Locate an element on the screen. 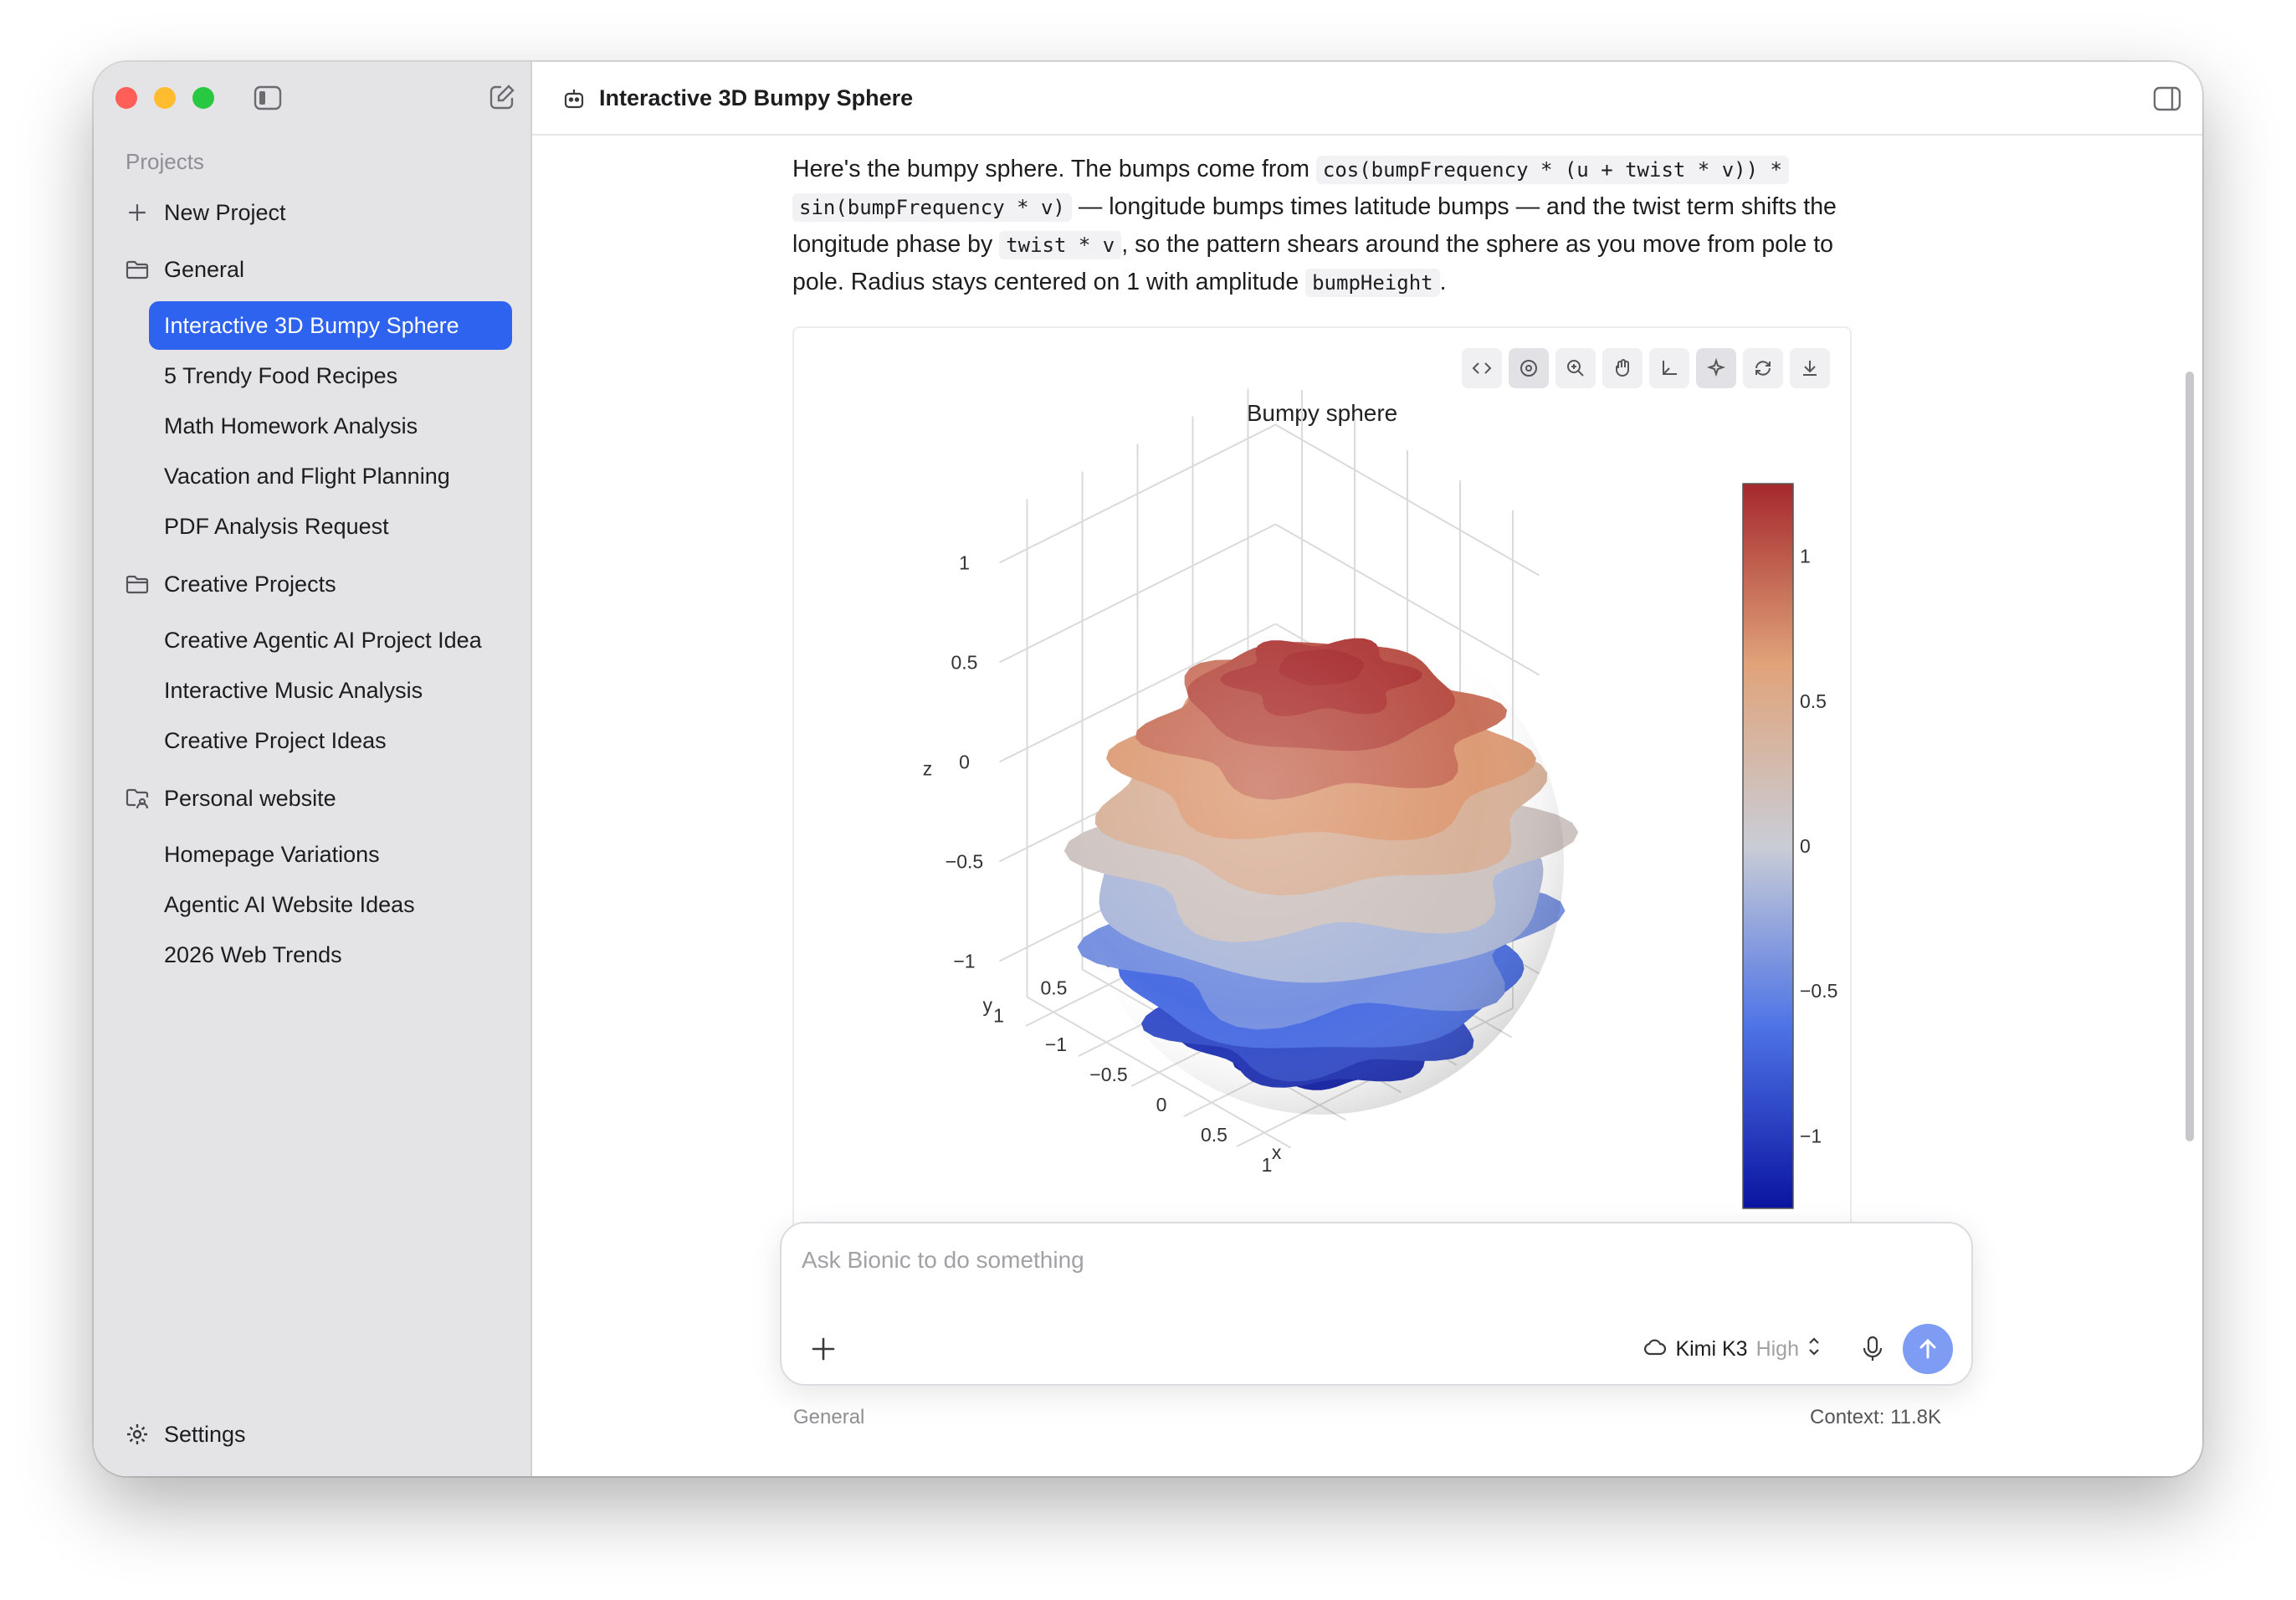 This screenshot has width=2296, height=1600. x-axis-label: x is located at coordinates (1277, 1152).